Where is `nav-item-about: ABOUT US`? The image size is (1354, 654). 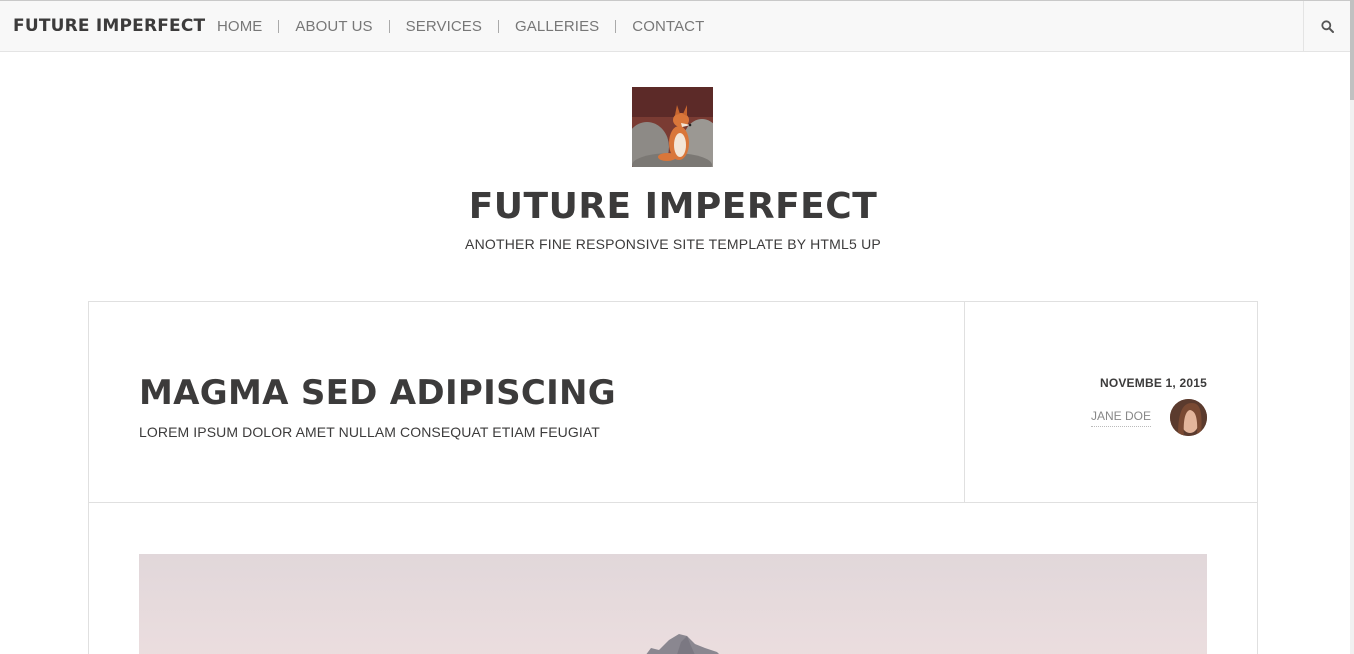 nav-item-about: ABOUT US is located at coordinates (333, 26).